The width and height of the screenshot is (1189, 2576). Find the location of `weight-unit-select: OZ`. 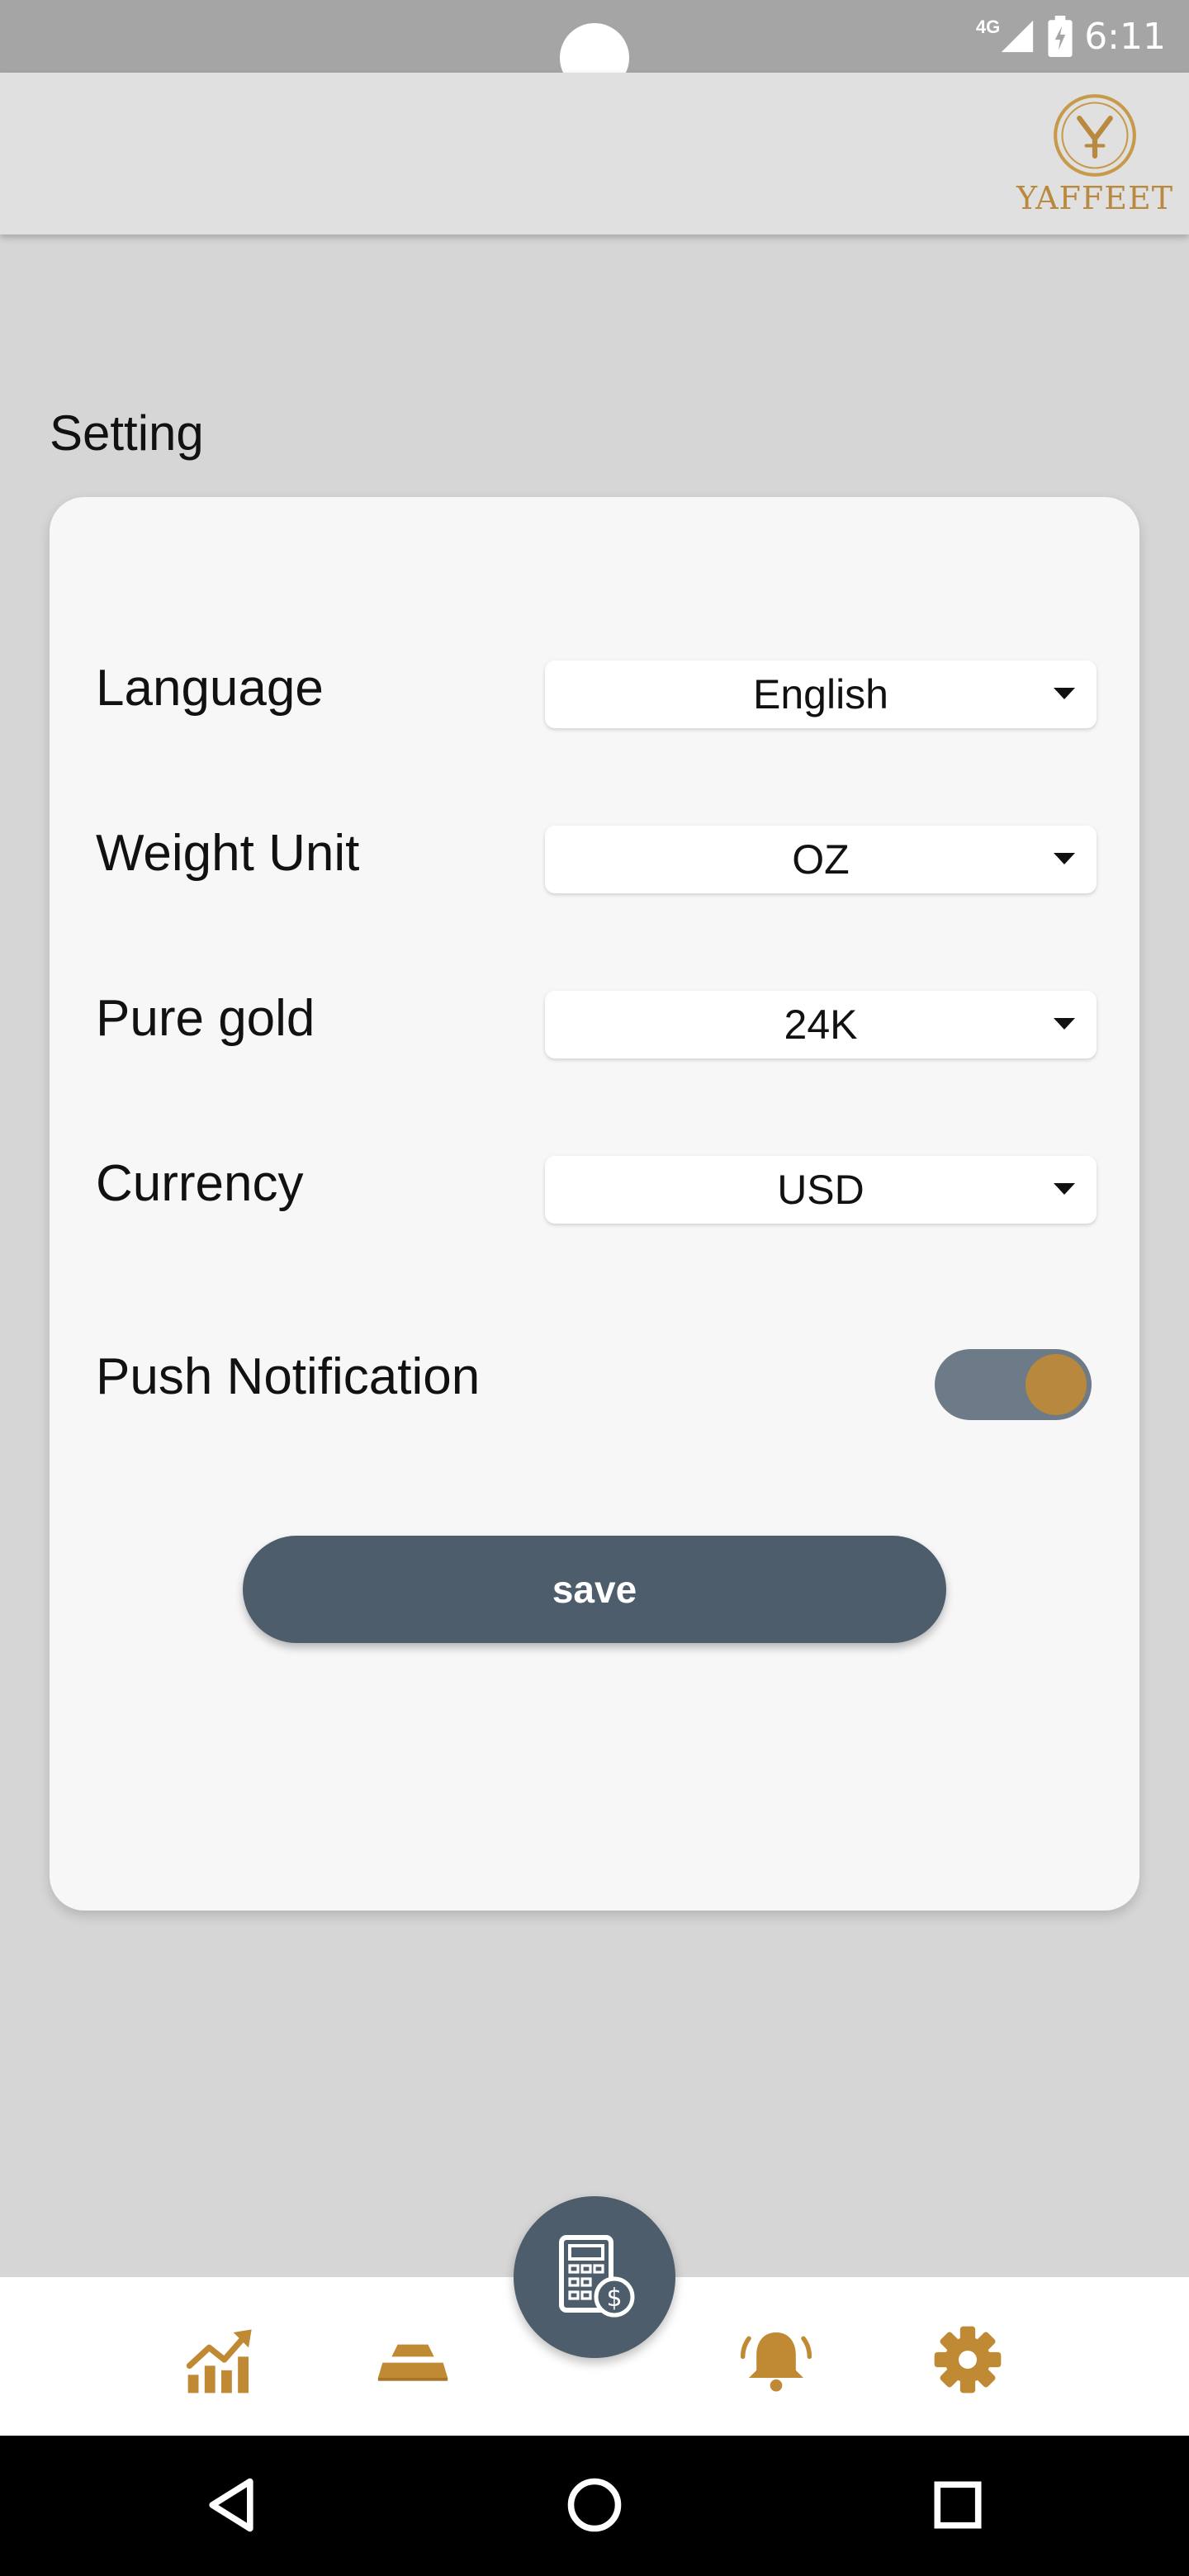

weight-unit-select: OZ is located at coordinates (821, 859).